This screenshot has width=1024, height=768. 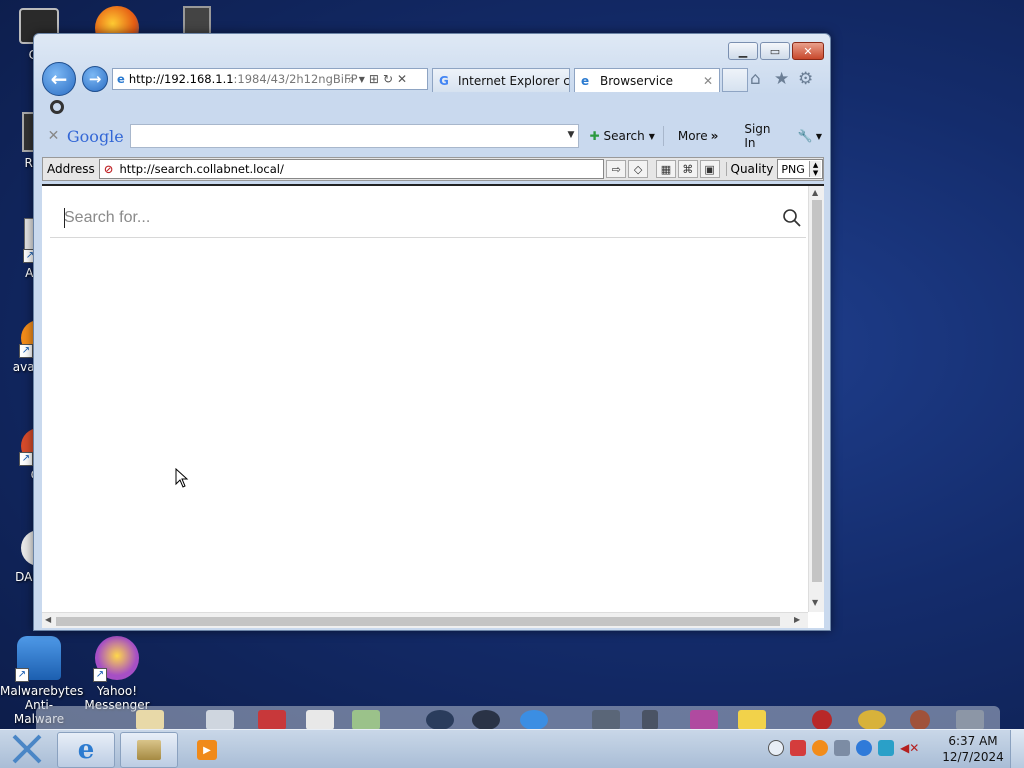 What do you see at coordinates (709, 169) in the screenshot?
I see `clipboard-icon: ▣` at bounding box center [709, 169].